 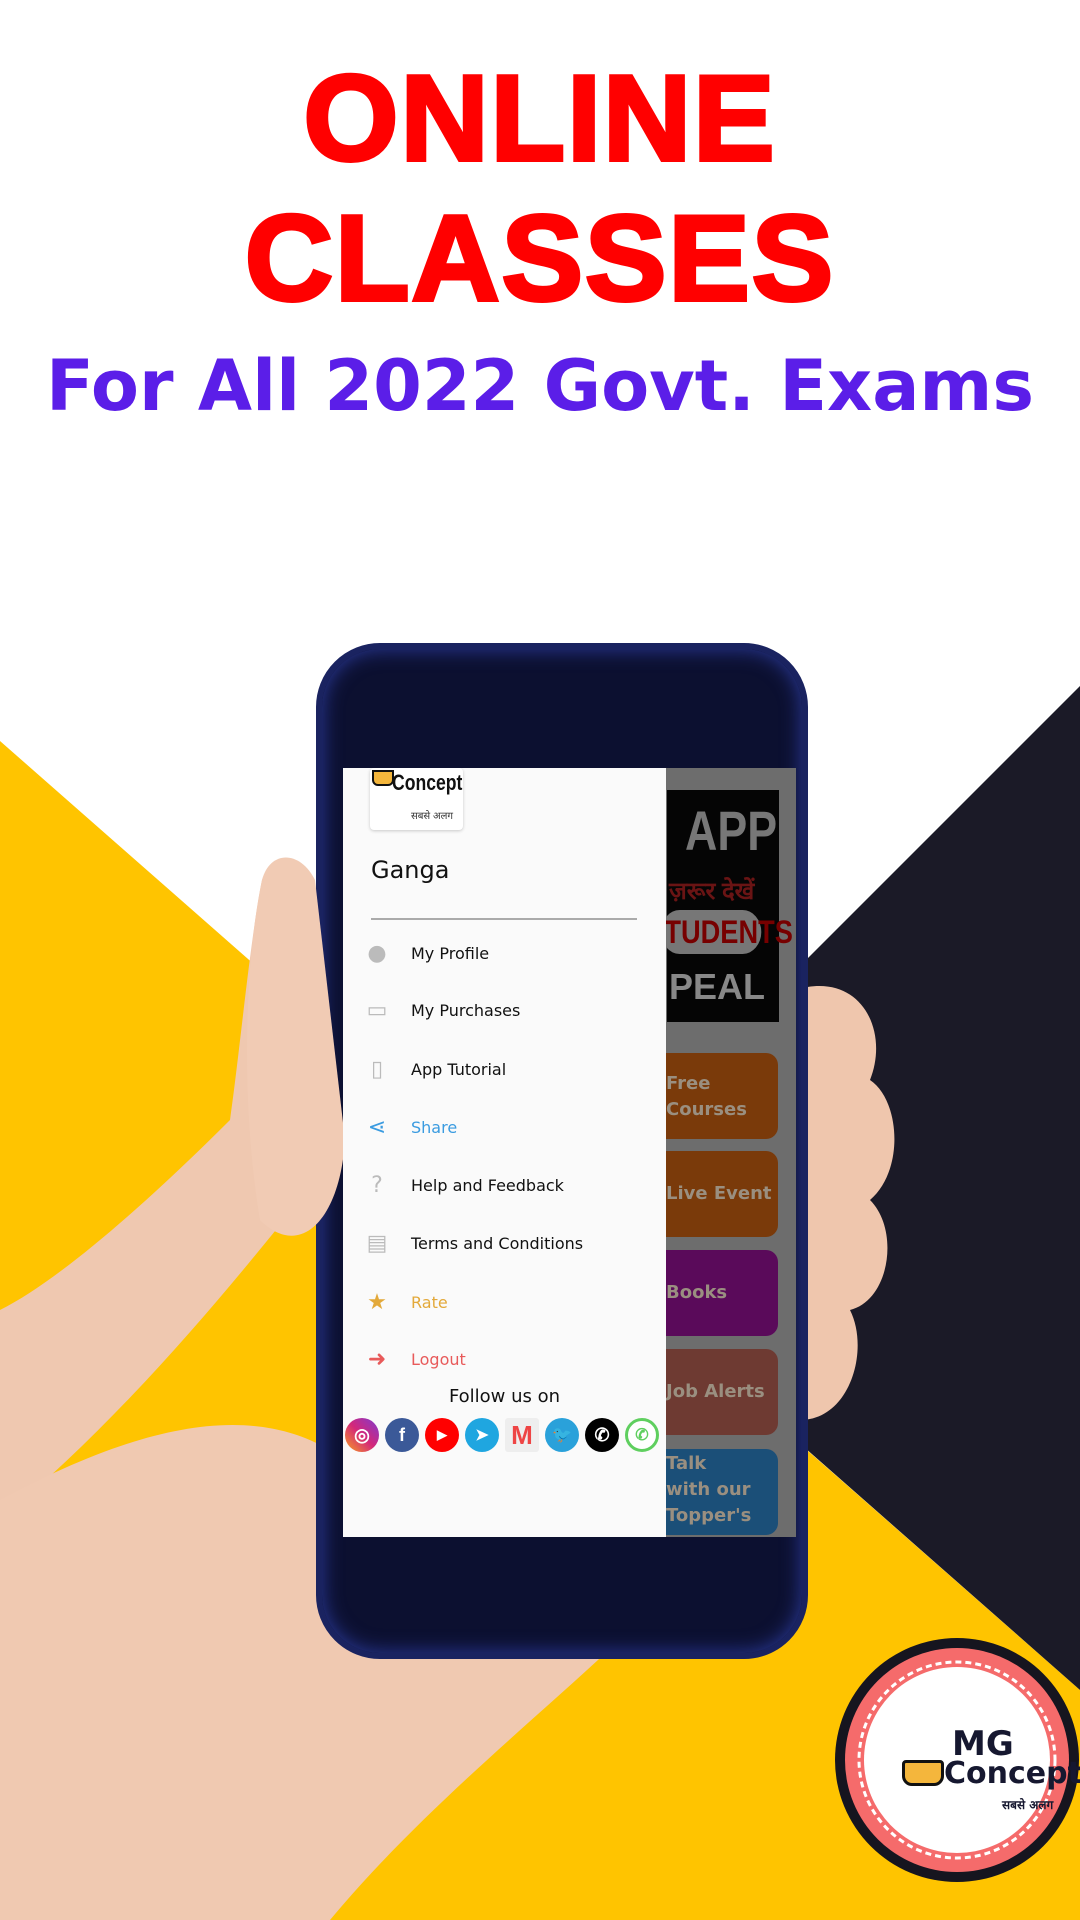 I want to click on banner-text: APP, so click(x=731, y=830).